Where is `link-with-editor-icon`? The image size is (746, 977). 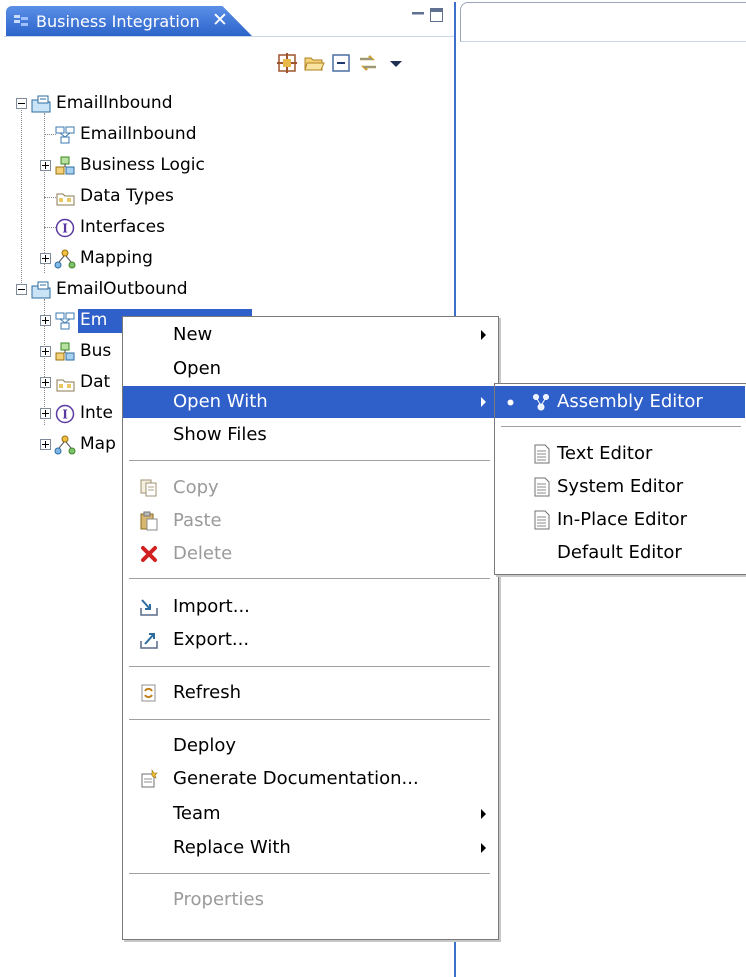 link-with-editor-icon is located at coordinates (368, 63).